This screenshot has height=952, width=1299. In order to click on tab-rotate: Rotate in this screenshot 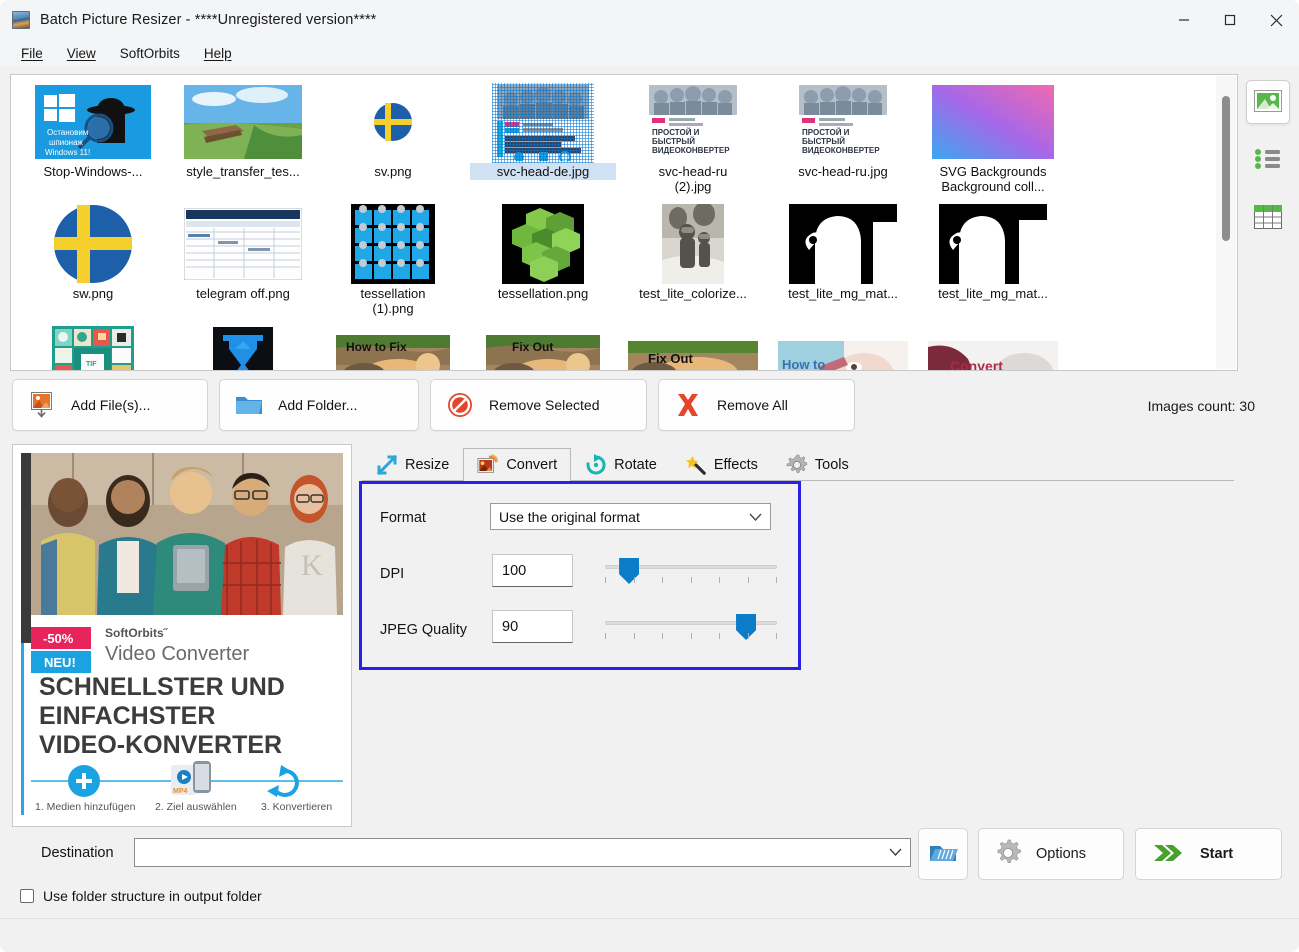, I will do `click(621, 464)`.